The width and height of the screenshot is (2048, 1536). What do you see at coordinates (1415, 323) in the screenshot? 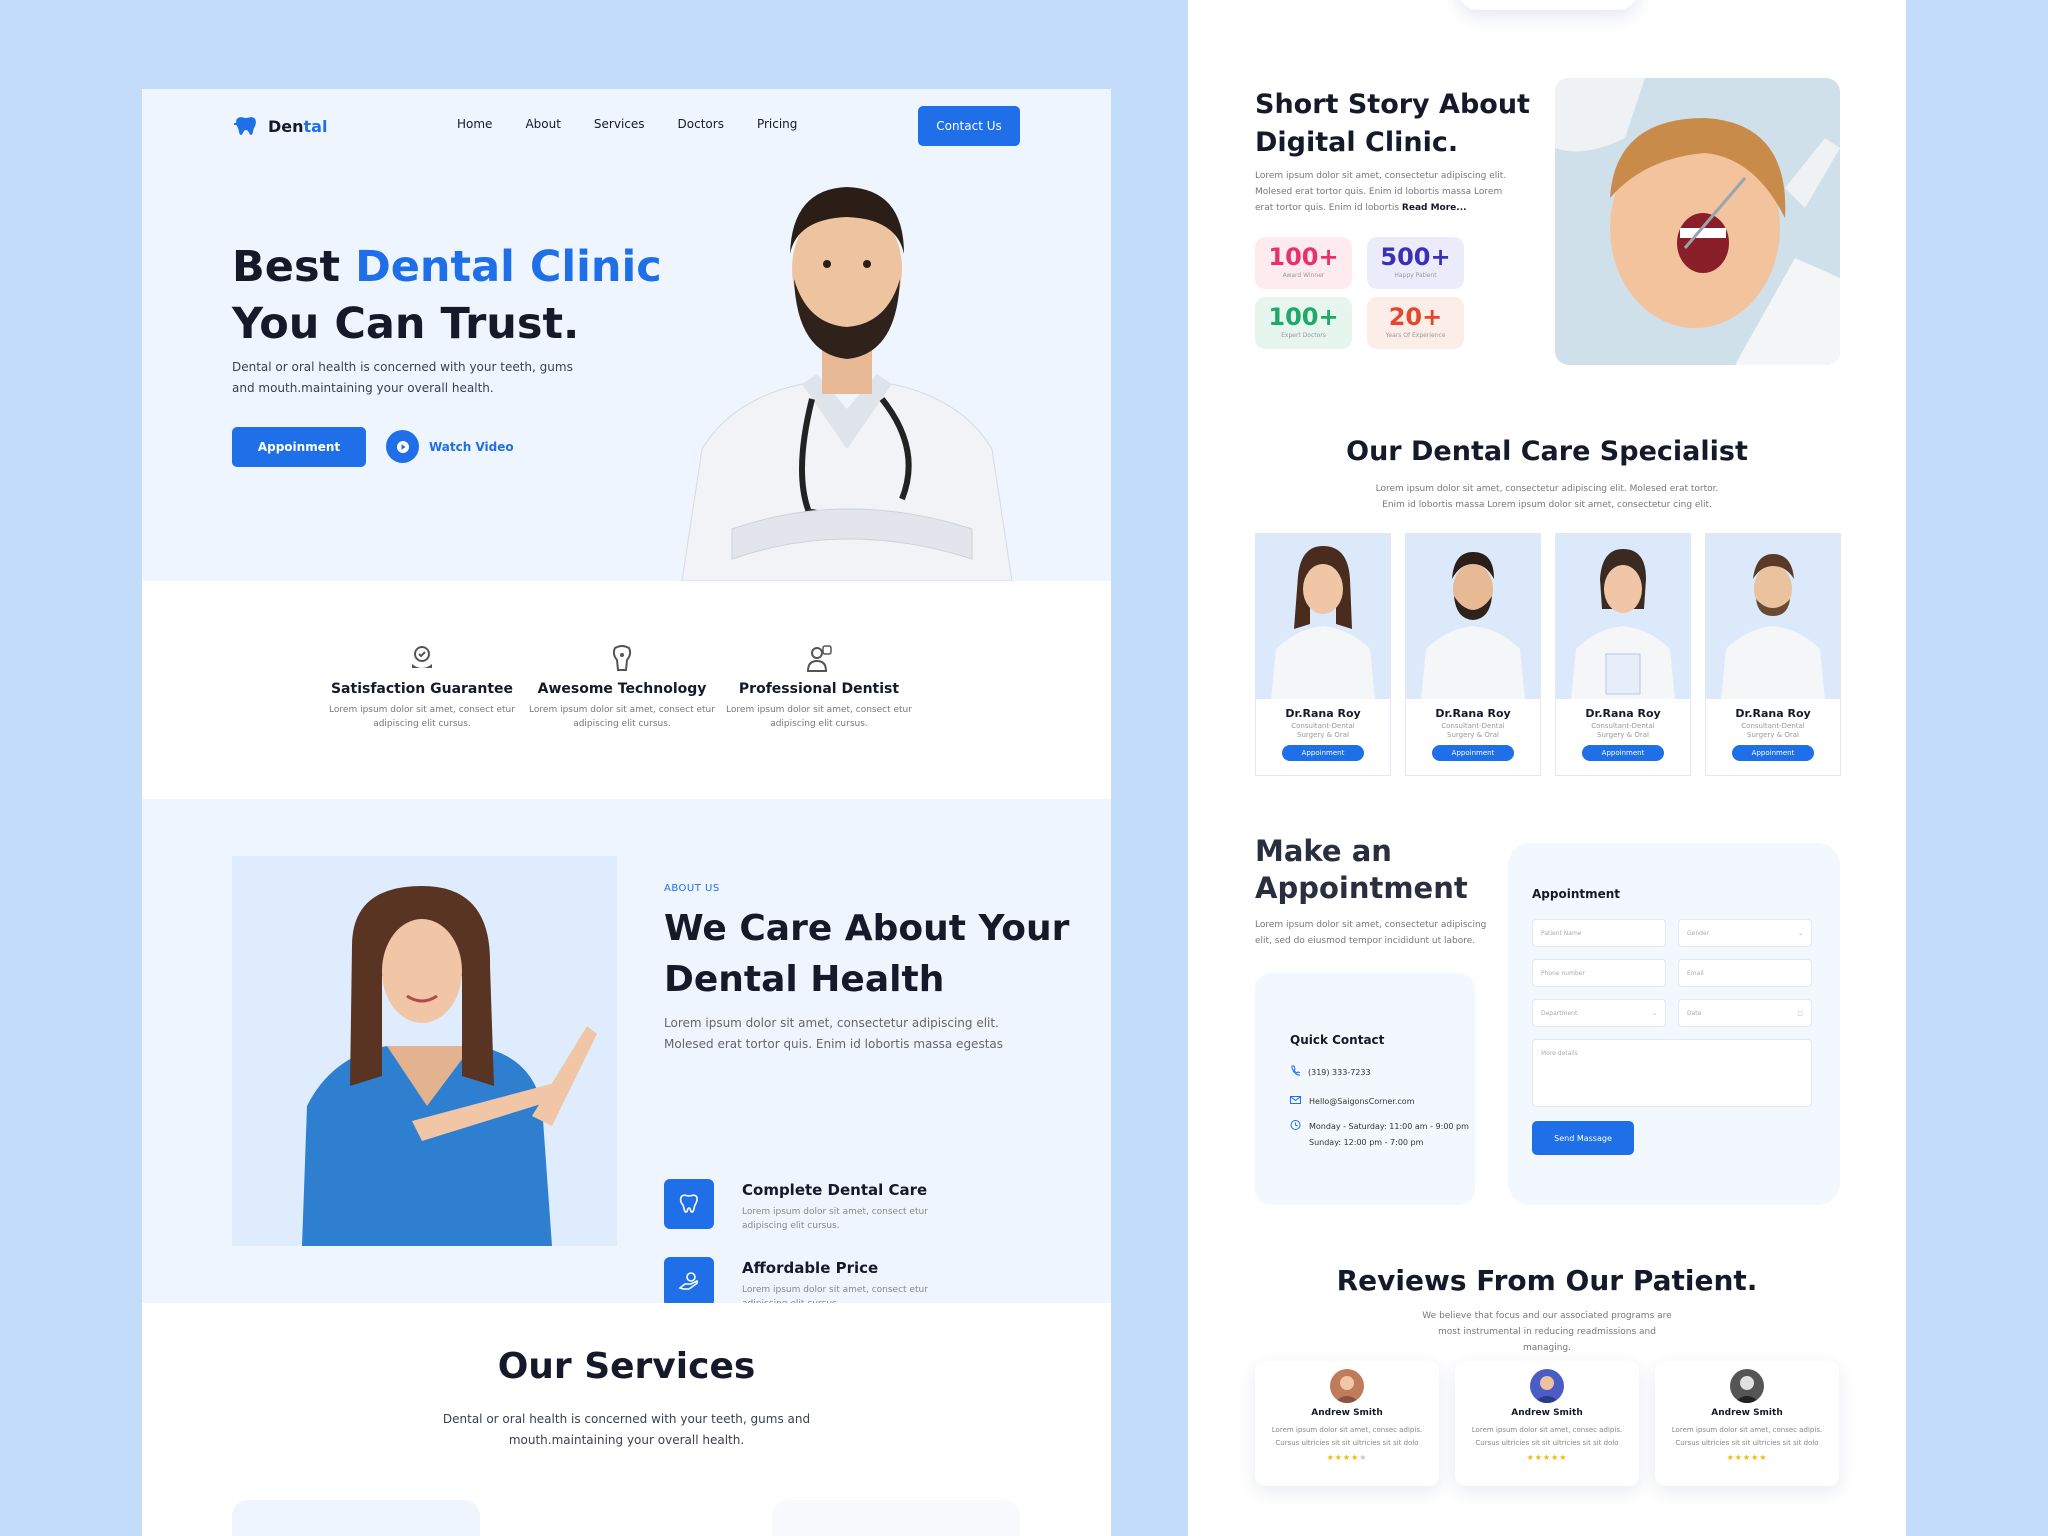
I see `stat-experience: 20+ Years Of Experience` at bounding box center [1415, 323].